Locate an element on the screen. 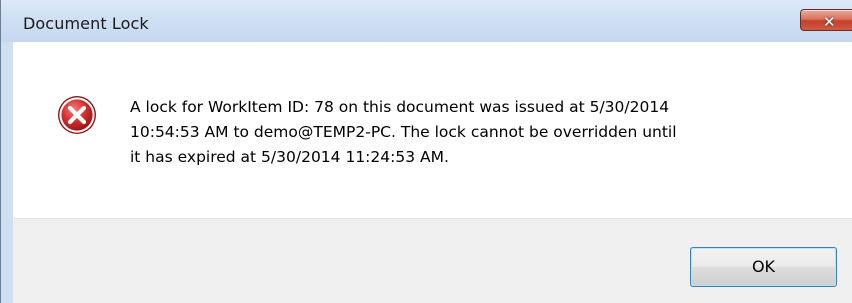 The image size is (852, 303). dialog-title: Document Lock is located at coordinates (86, 23).